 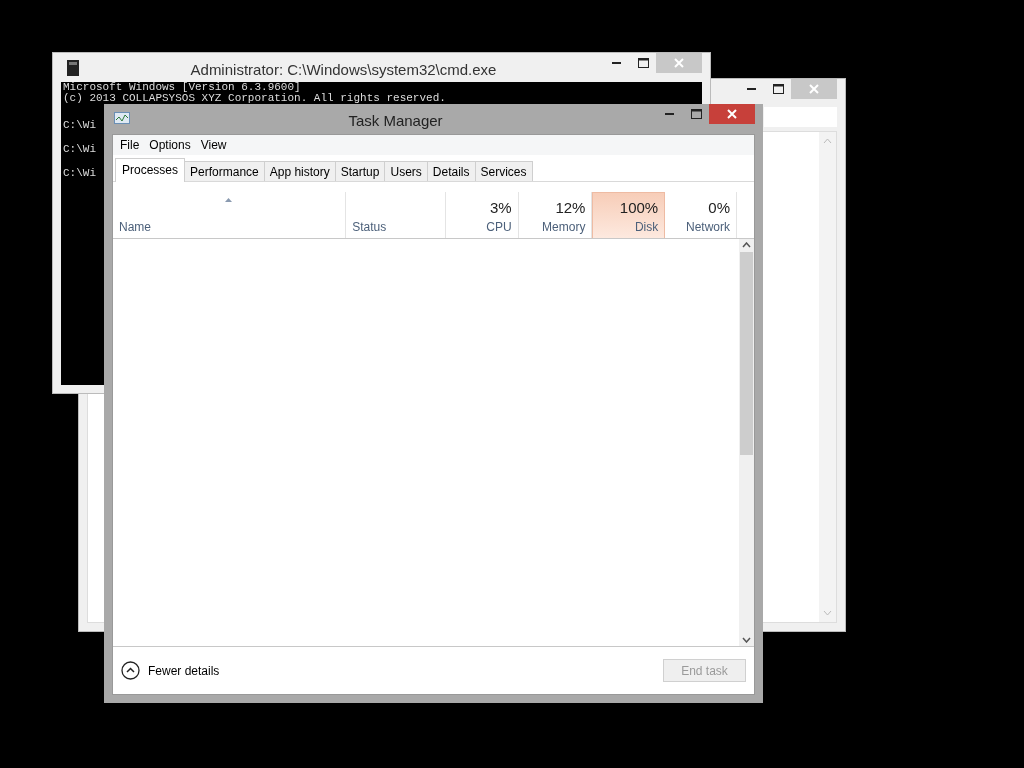 What do you see at coordinates (482, 215) in the screenshot?
I see `column-header: 3% CPU` at bounding box center [482, 215].